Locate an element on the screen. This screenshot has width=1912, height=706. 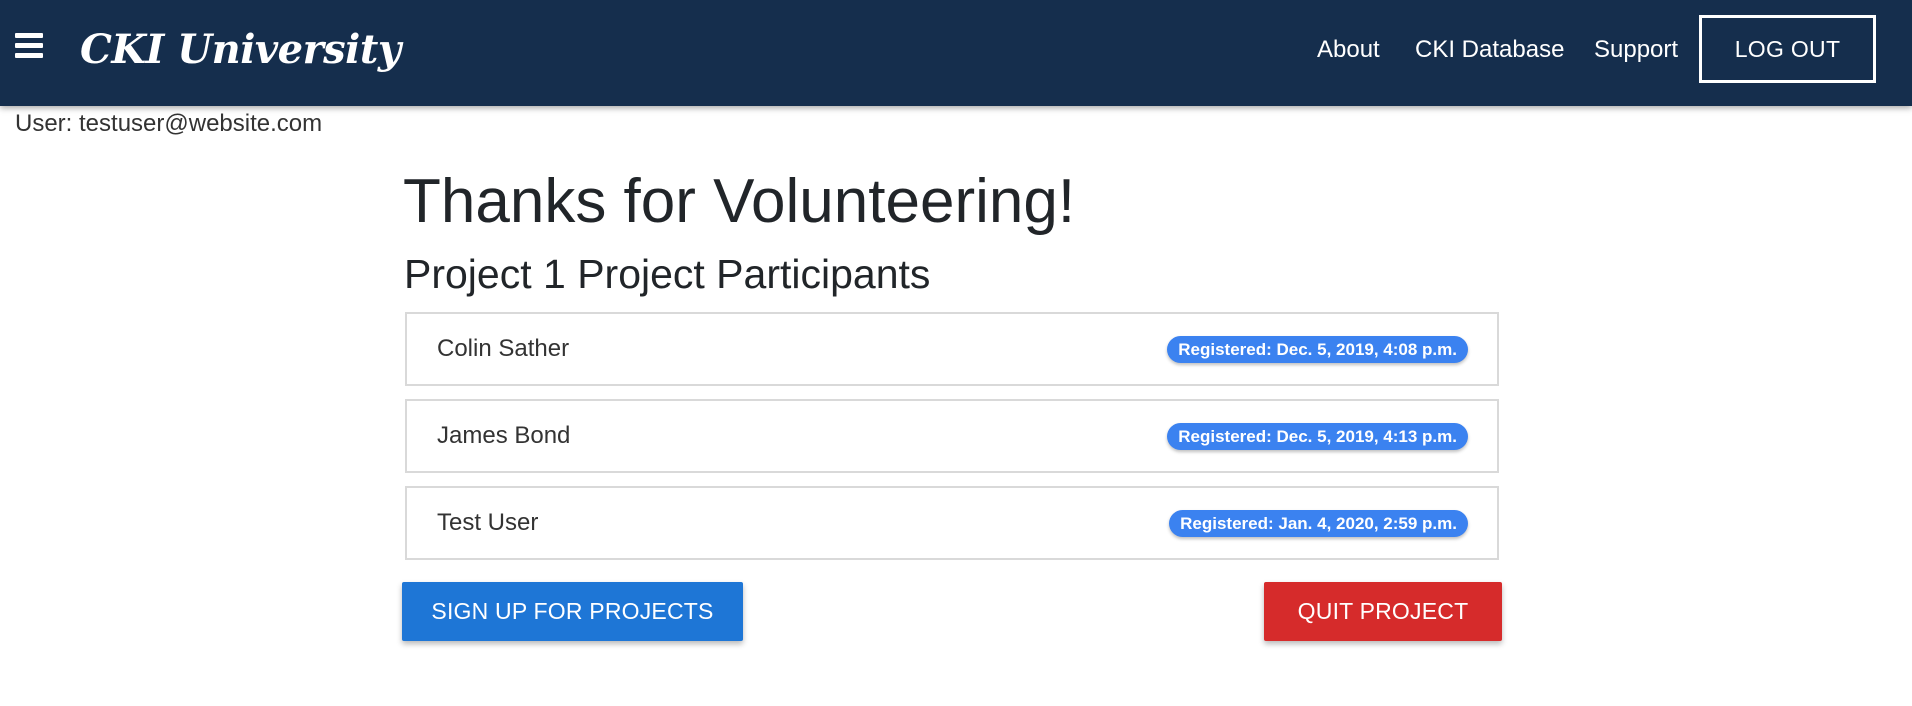
registered-badge: Registered: Jan. 4, 2020, 2:59 p.m. is located at coordinates (1318, 523).